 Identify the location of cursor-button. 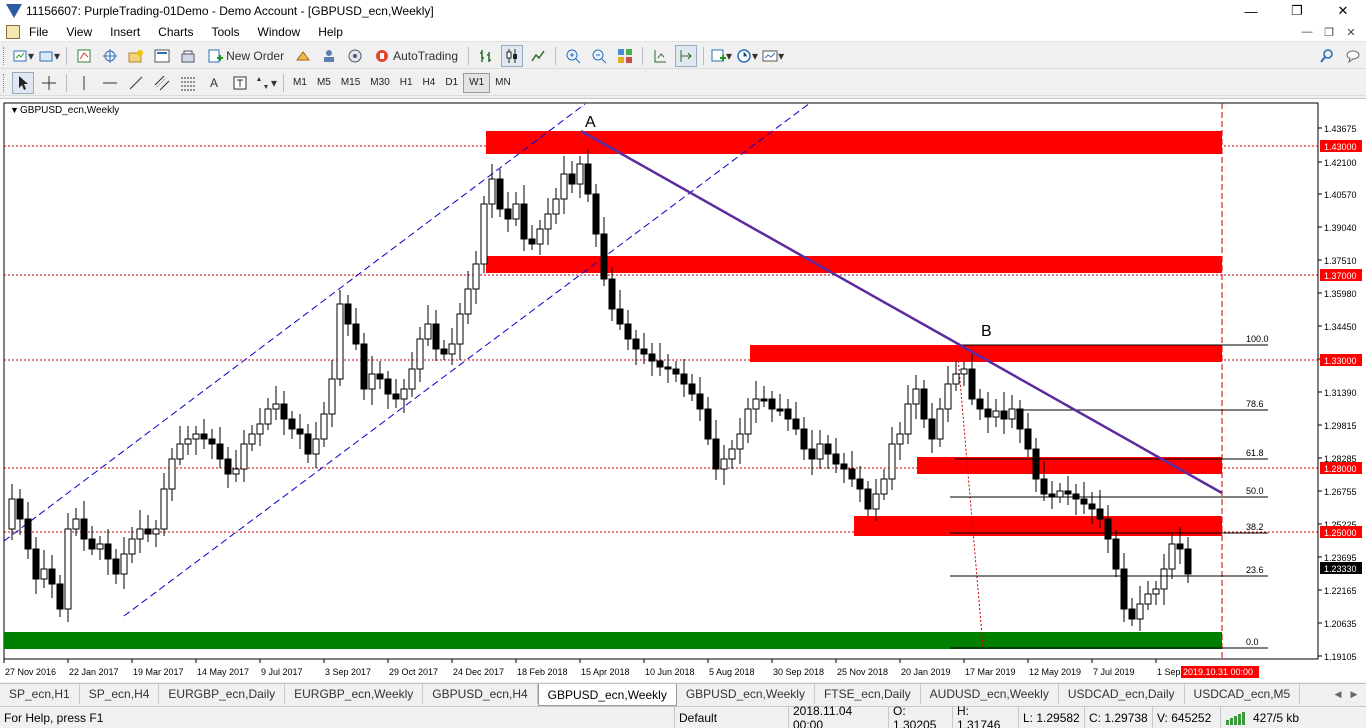
(23, 82).